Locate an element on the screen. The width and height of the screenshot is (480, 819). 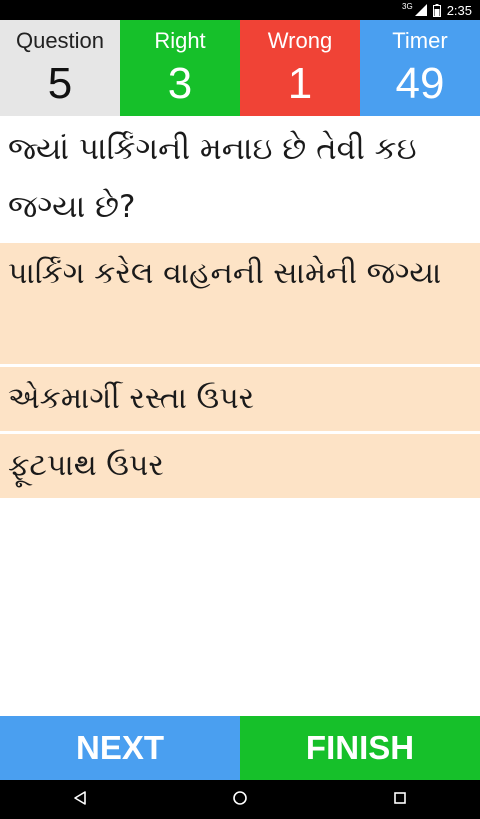
battery-icon is located at coordinates (436, 10).